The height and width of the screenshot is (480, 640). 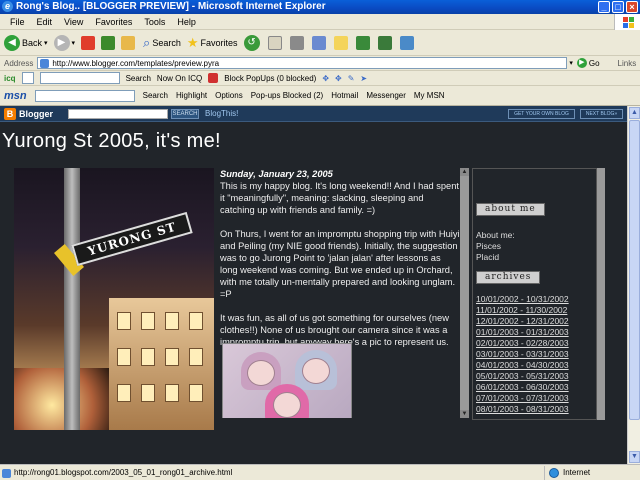 I want to click on windows-logo-icon, so click(x=627, y=22).